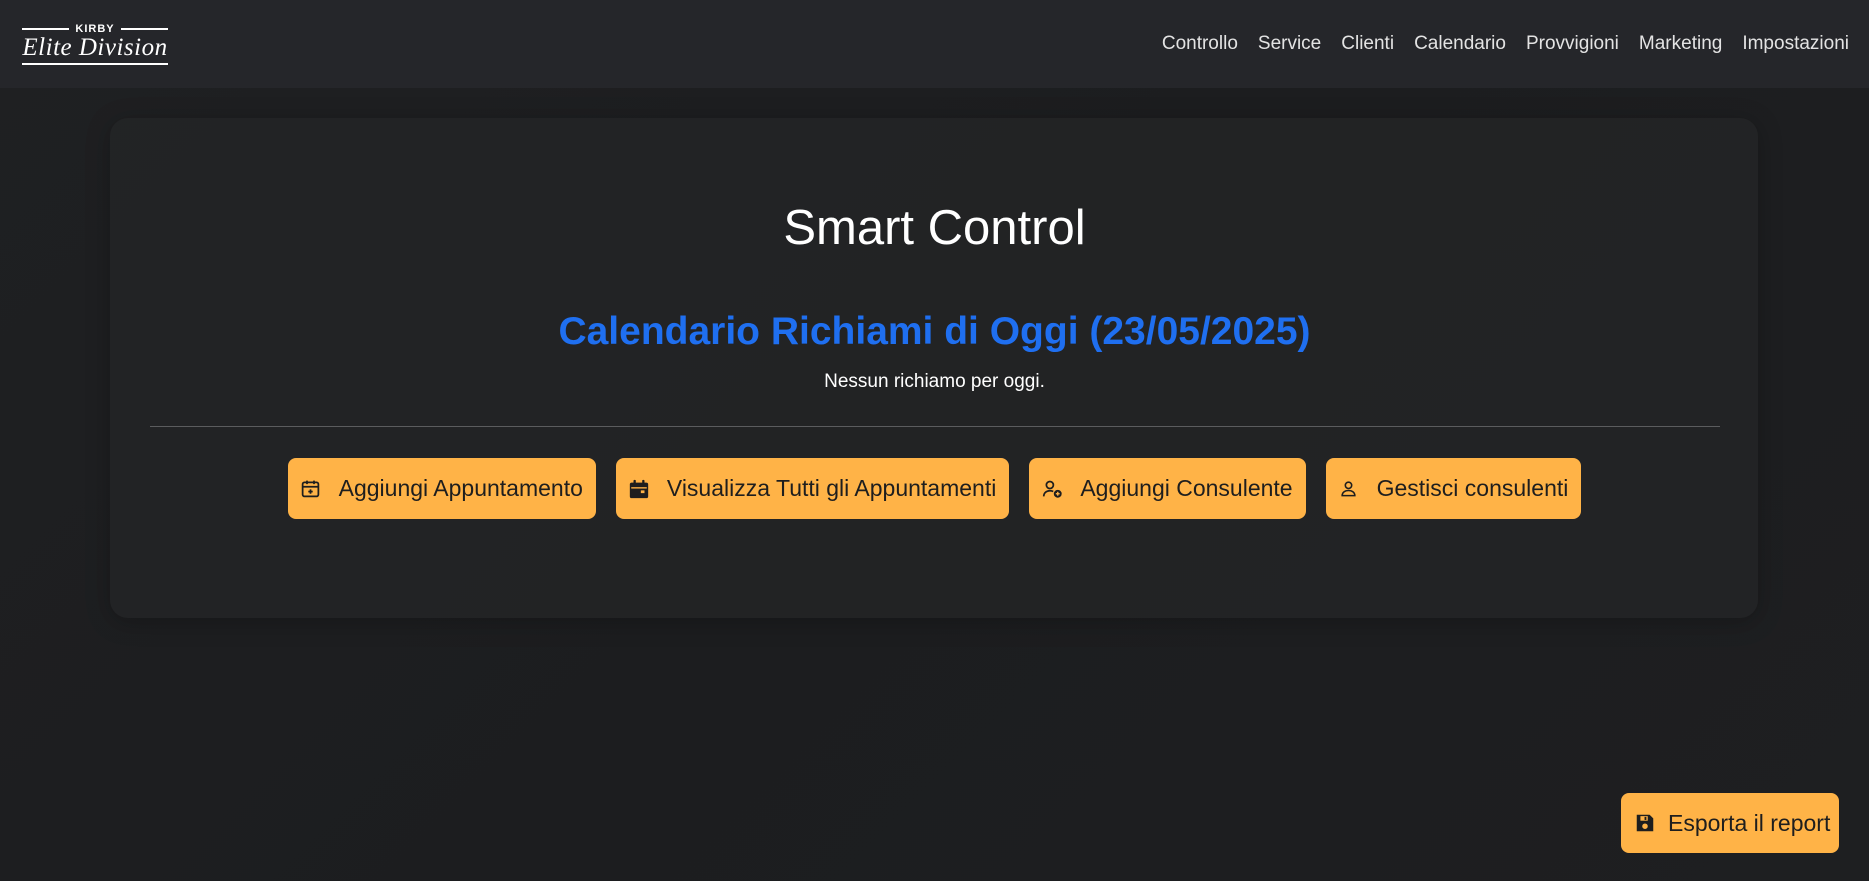  What do you see at coordinates (1052, 489) in the screenshot?
I see `user-plus-icon` at bounding box center [1052, 489].